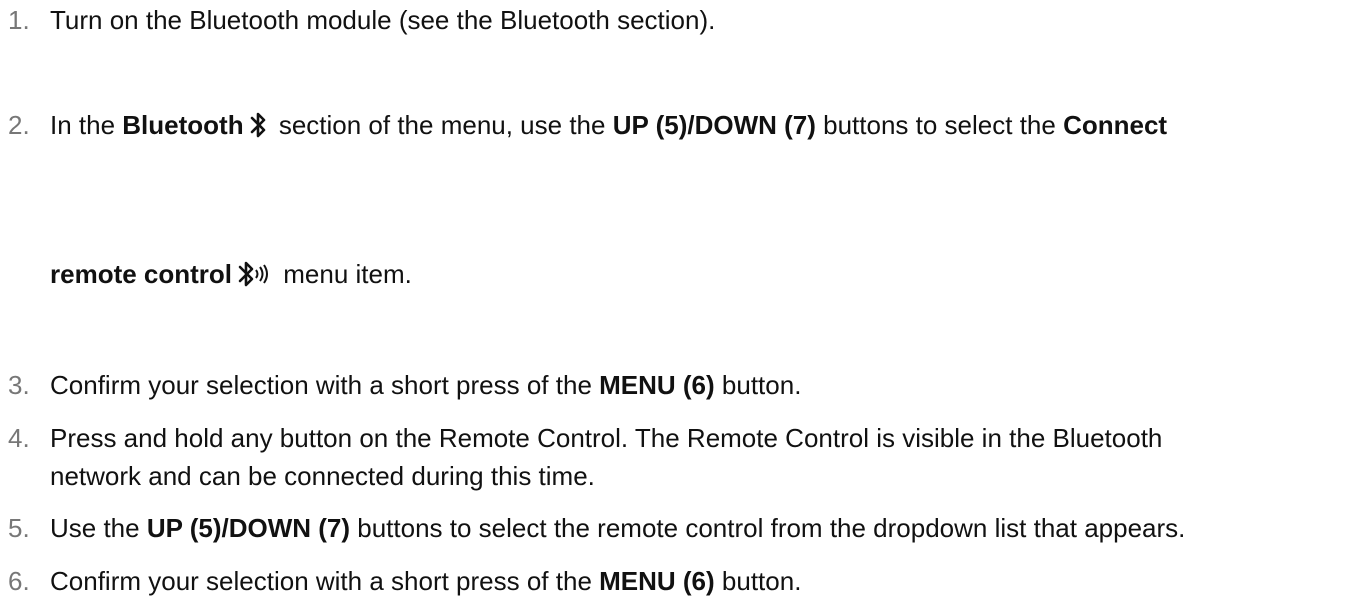 The image size is (1366, 600). I want to click on text-segment: section of the menu, use the, so click(442, 125).